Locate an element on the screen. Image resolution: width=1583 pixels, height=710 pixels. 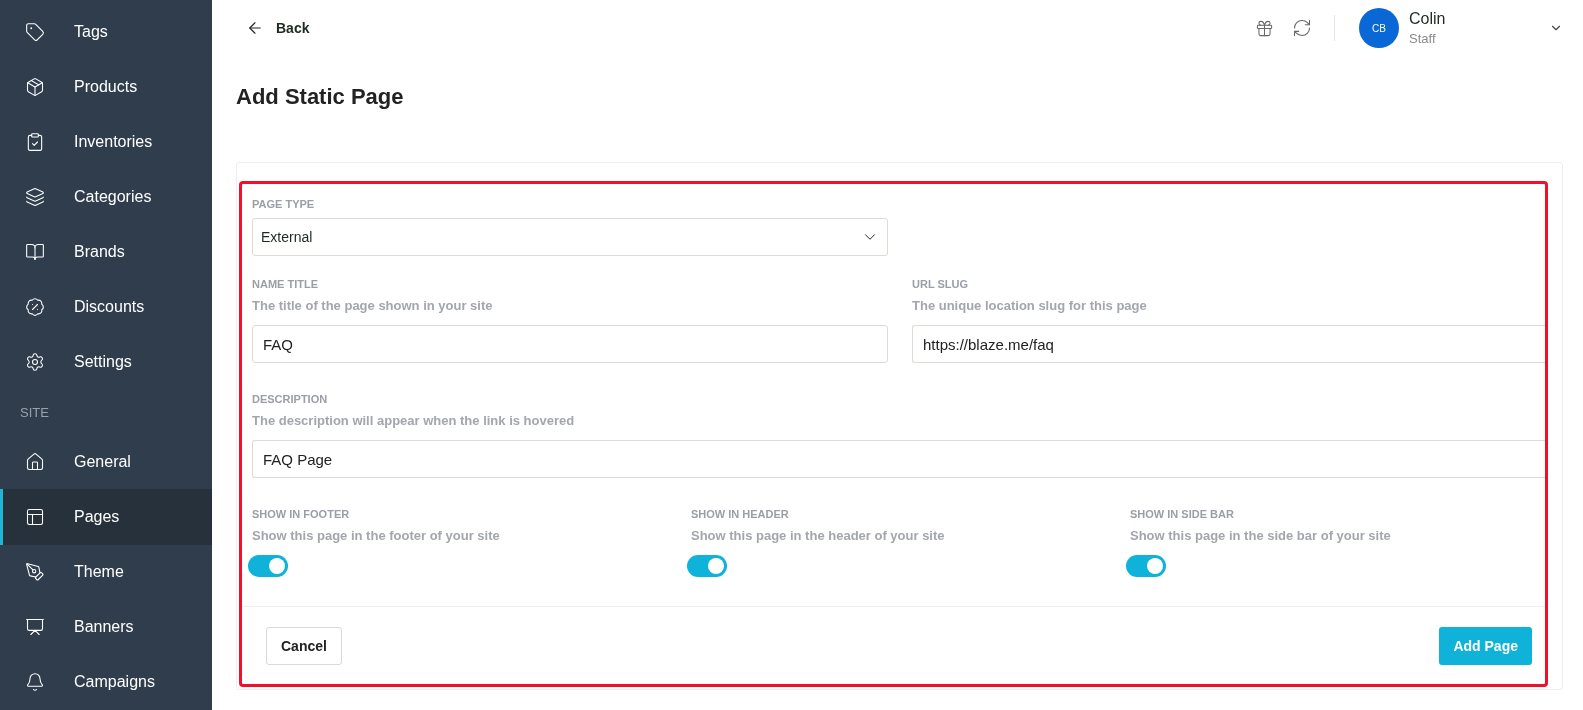
field-label: URL SLUG is located at coordinates (941, 284).